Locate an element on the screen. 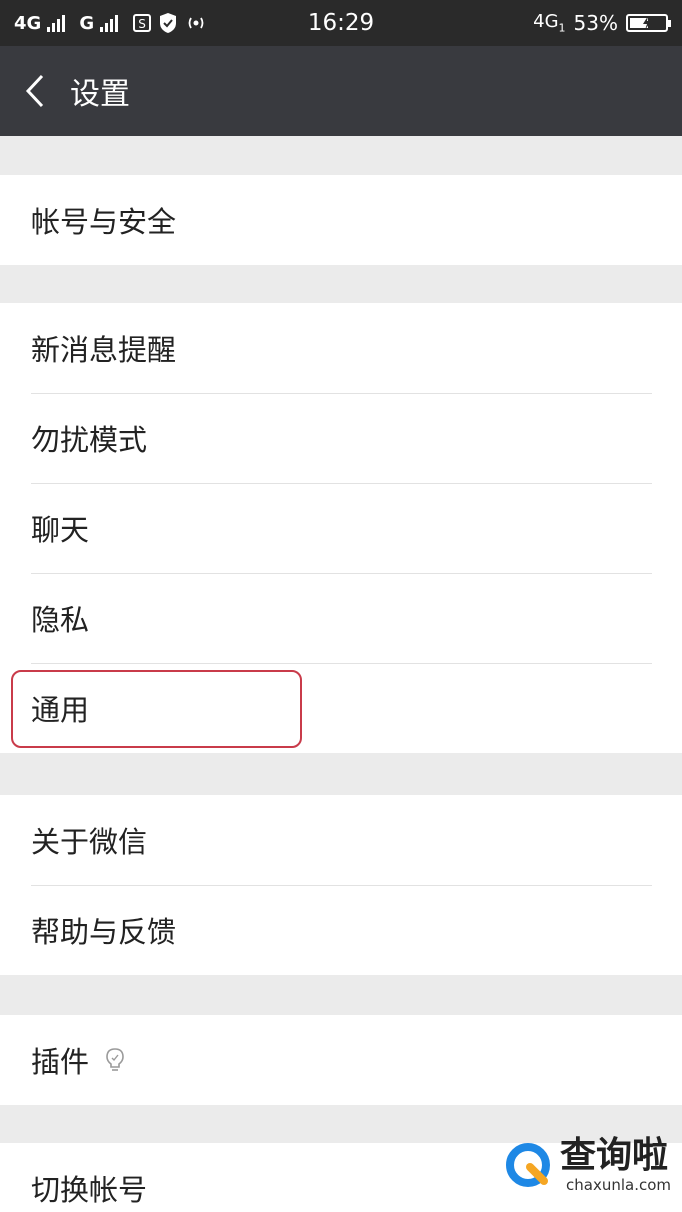 This screenshot has height=1212, width=682. svg-text: S is located at coordinates (142, 24).